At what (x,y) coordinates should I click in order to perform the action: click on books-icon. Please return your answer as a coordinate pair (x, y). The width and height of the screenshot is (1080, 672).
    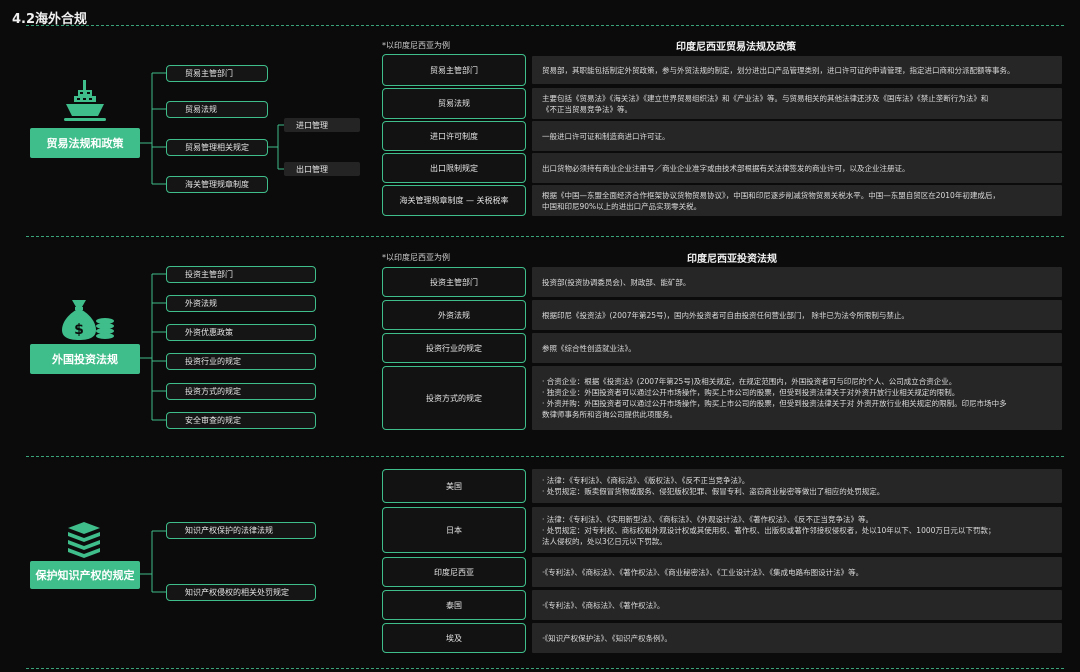
    Looking at the image, I should click on (84, 540).